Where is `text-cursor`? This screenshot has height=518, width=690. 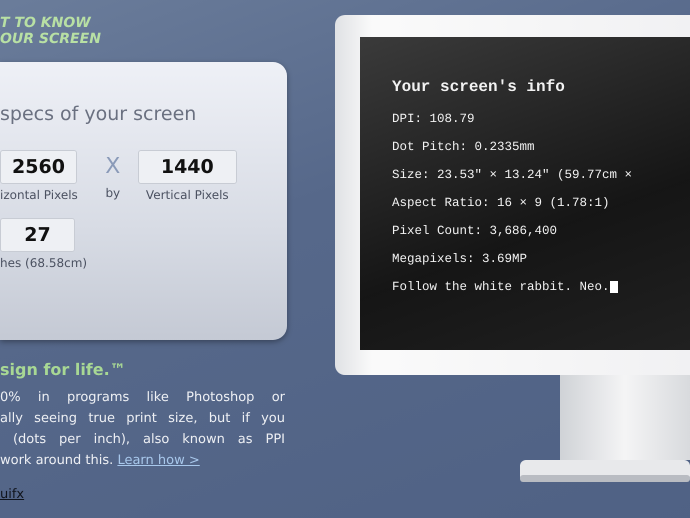
text-cursor is located at coordinates (614, 287).